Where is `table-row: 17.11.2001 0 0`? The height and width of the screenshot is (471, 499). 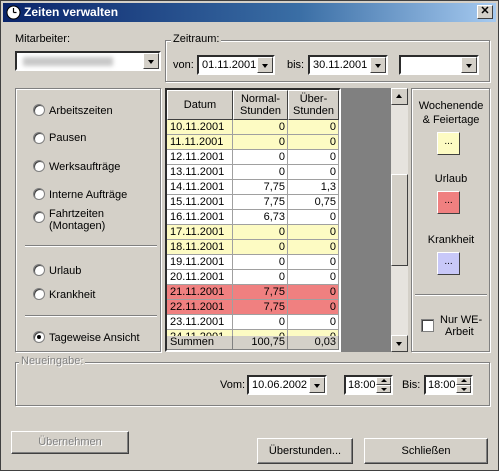
table-row: 17.11.2001 0 0 is located at coordinates (253, 232).